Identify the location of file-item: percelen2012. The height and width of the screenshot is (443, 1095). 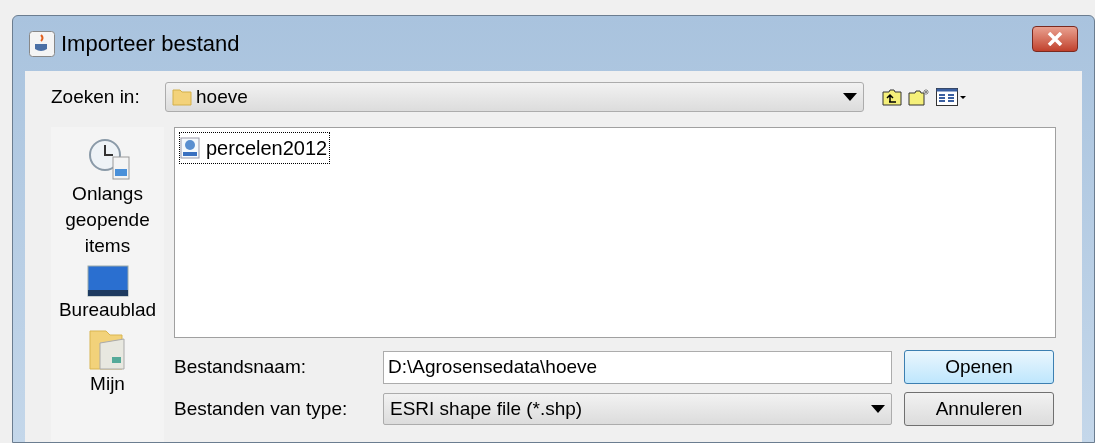
(255, 148).